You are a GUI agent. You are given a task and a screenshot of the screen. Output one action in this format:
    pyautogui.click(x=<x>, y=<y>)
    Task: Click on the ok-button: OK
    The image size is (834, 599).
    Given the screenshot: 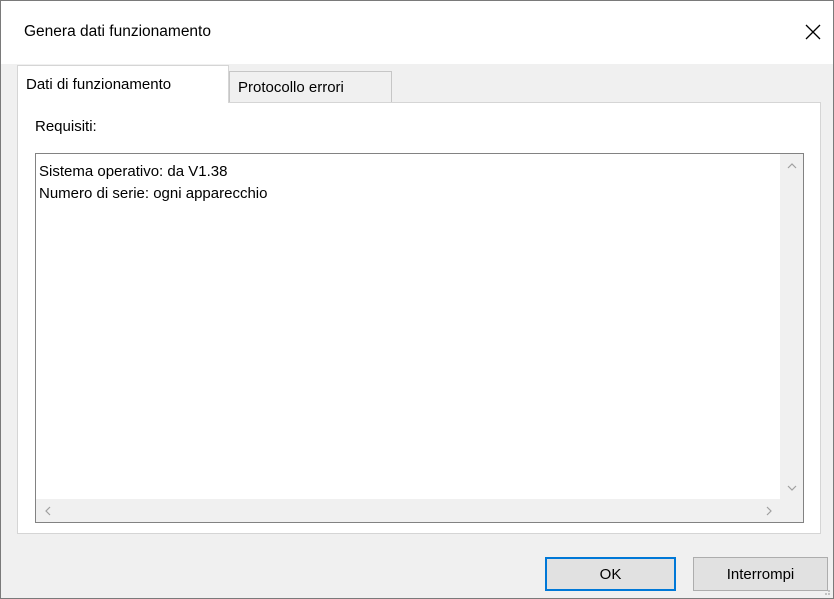 What is the action you would take?
    pyautogui.click(x=610, y=574)
    